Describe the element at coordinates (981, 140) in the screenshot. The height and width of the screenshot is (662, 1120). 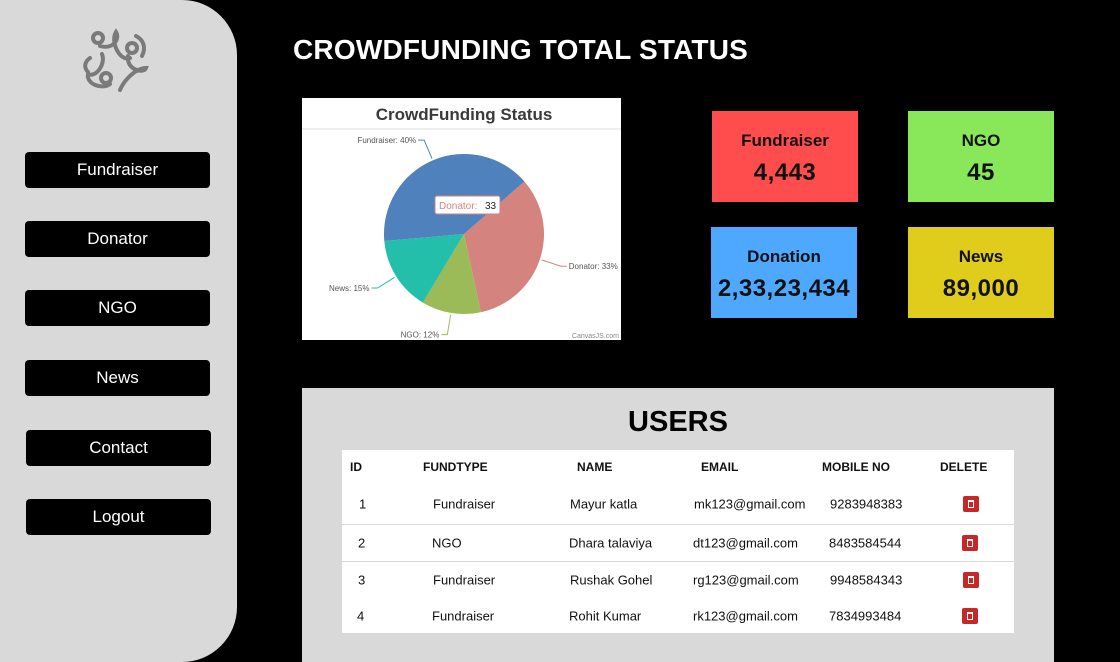
I see `stat-card-label: NGO` at that location.